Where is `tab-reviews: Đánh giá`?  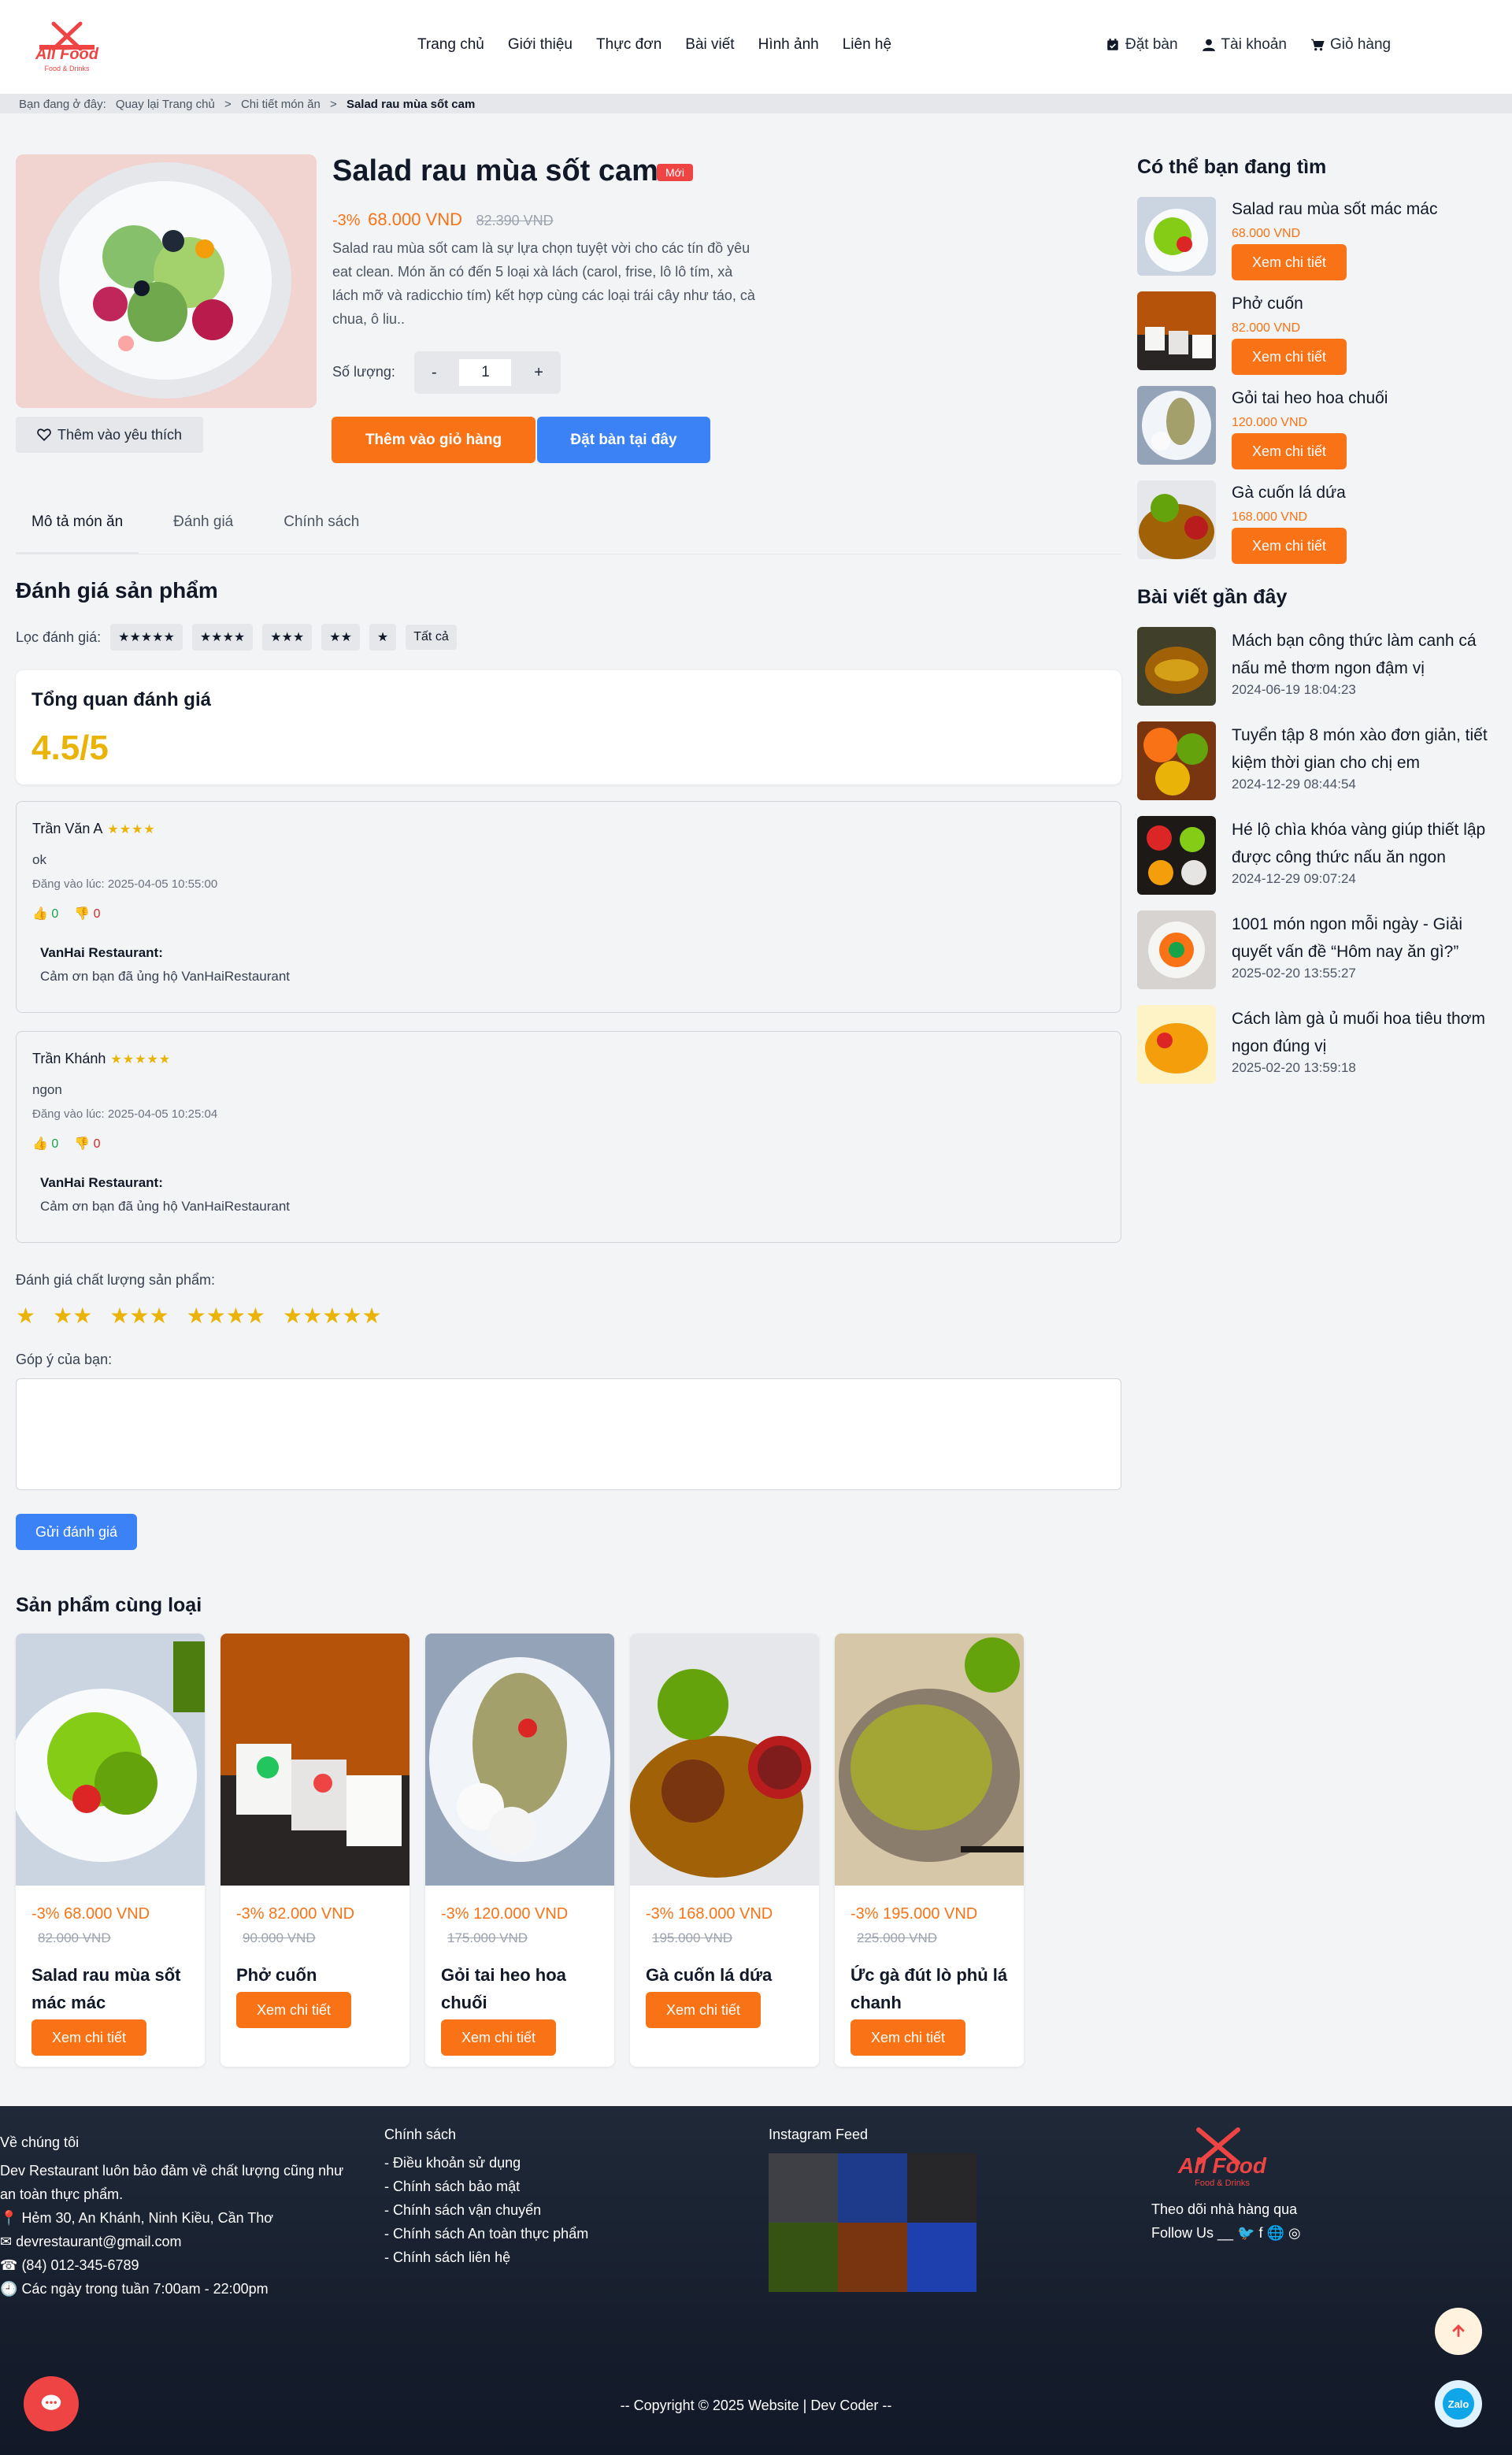 tab-reviews: Đánh giá is located at coordinates (203, 529).